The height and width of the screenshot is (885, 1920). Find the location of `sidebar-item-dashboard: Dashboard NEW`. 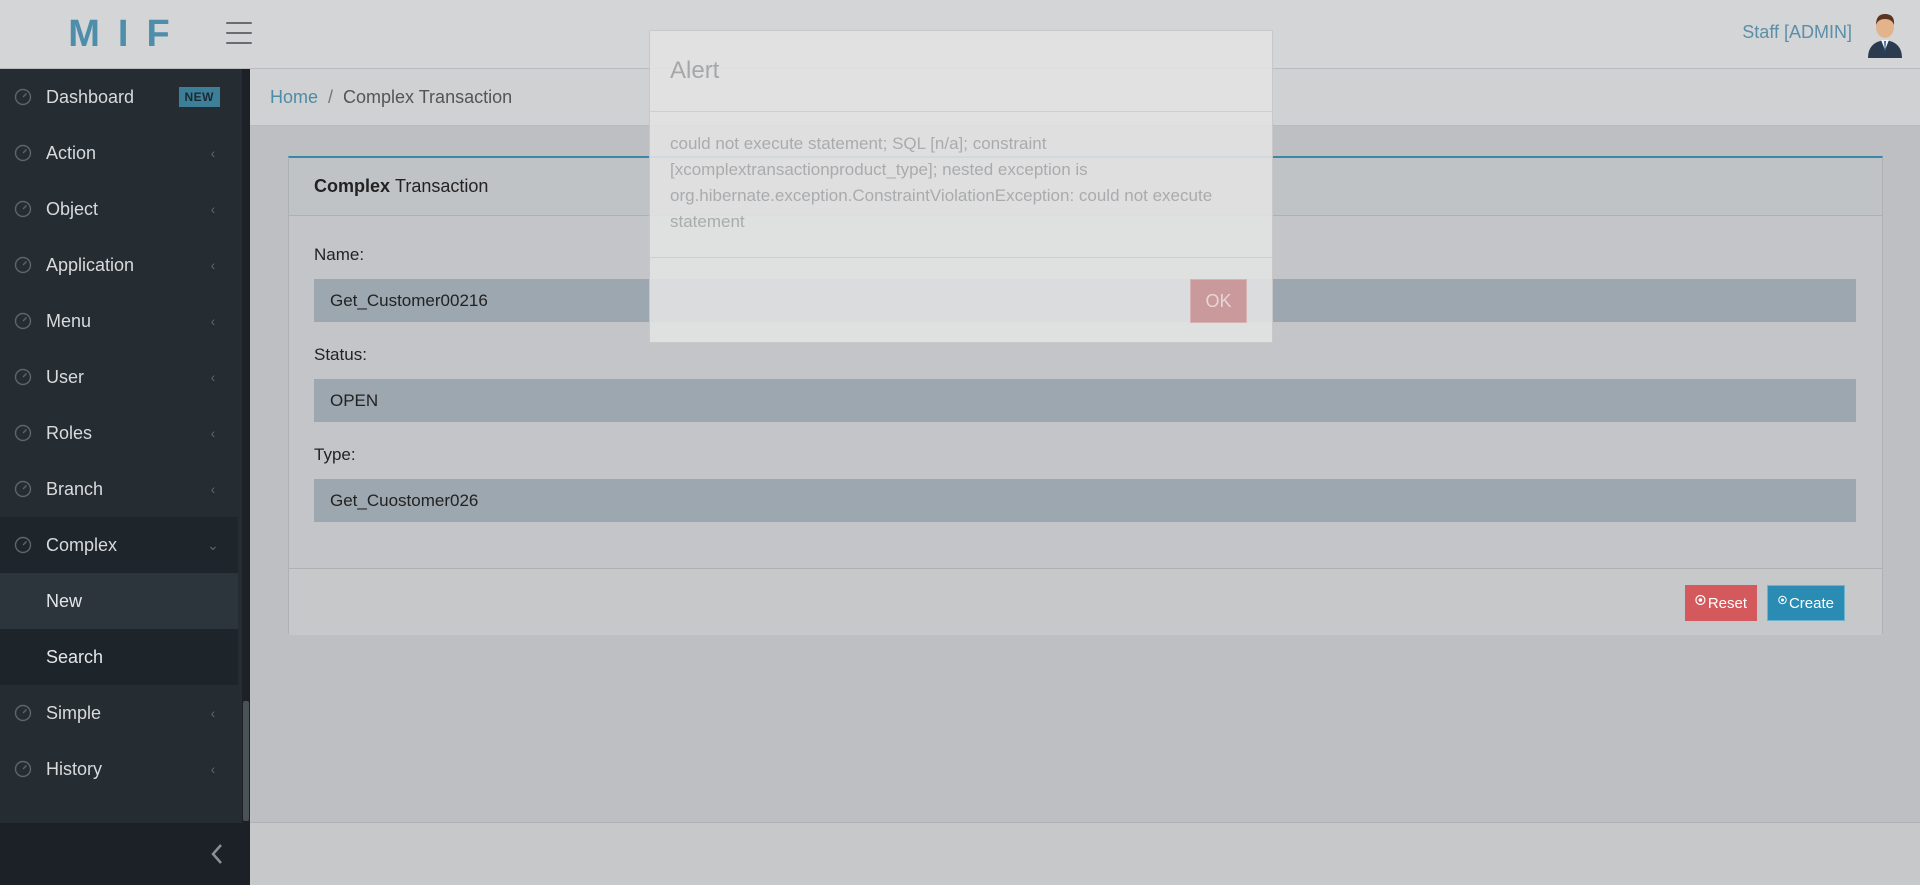

sidebar-item-dashboard: Dashboard NEW is located at coordinates (119, 97).